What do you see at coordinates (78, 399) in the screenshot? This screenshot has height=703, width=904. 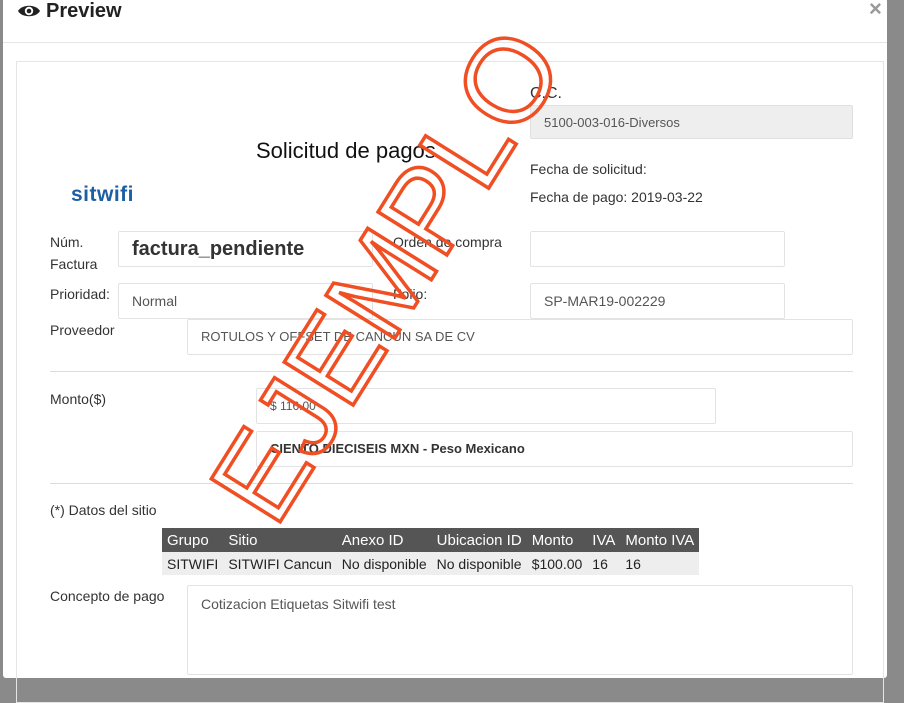 I see `monto-label: Monto($)` at bounding box center [78, 399].